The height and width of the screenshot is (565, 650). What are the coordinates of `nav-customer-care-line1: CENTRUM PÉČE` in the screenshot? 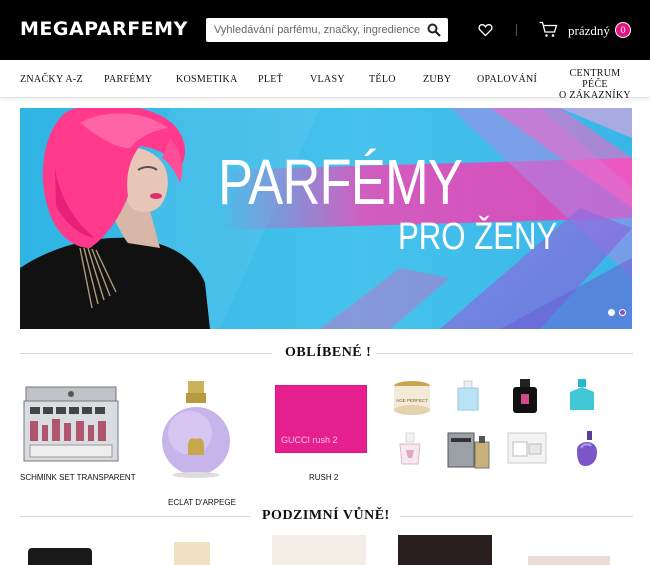 It's located at (595, 79).